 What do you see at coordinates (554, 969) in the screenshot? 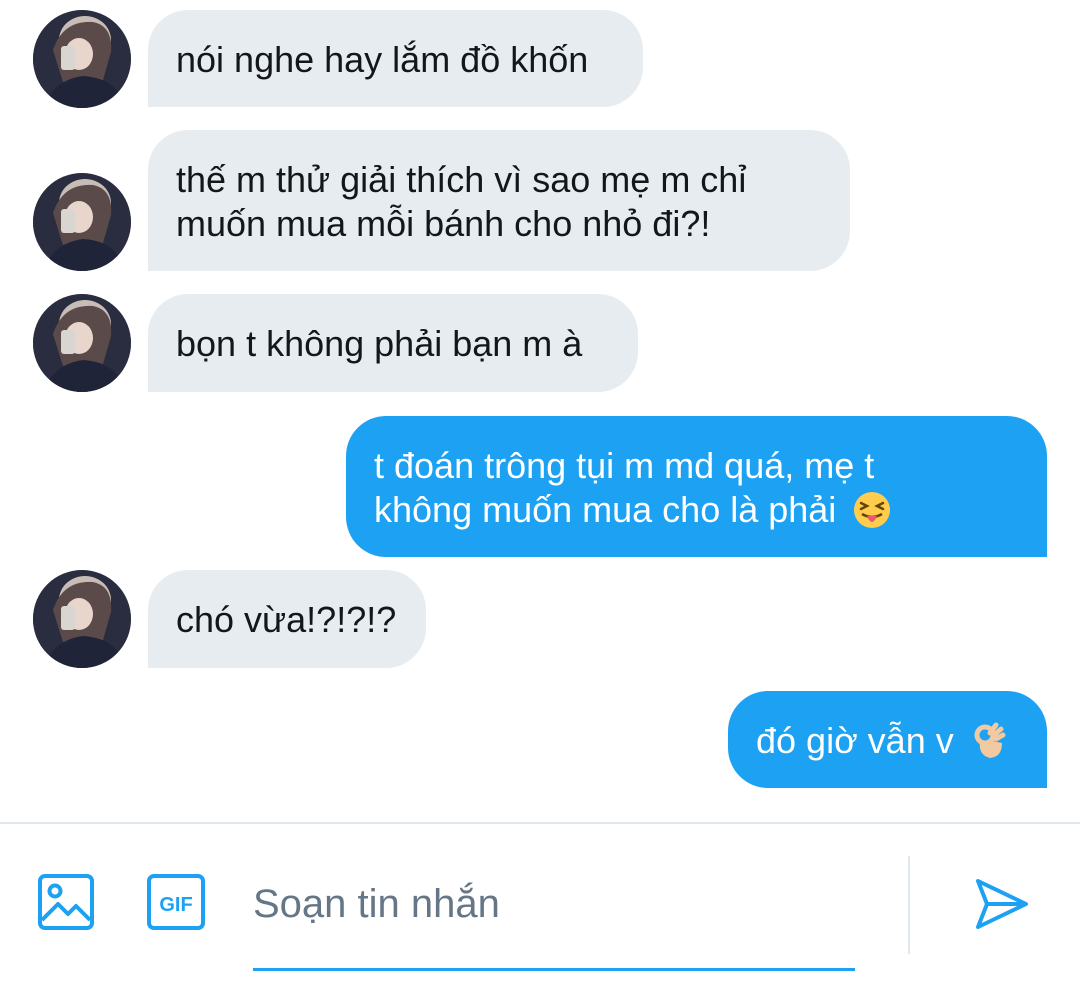
I see `input-underline` at bounding box center [554, 969].